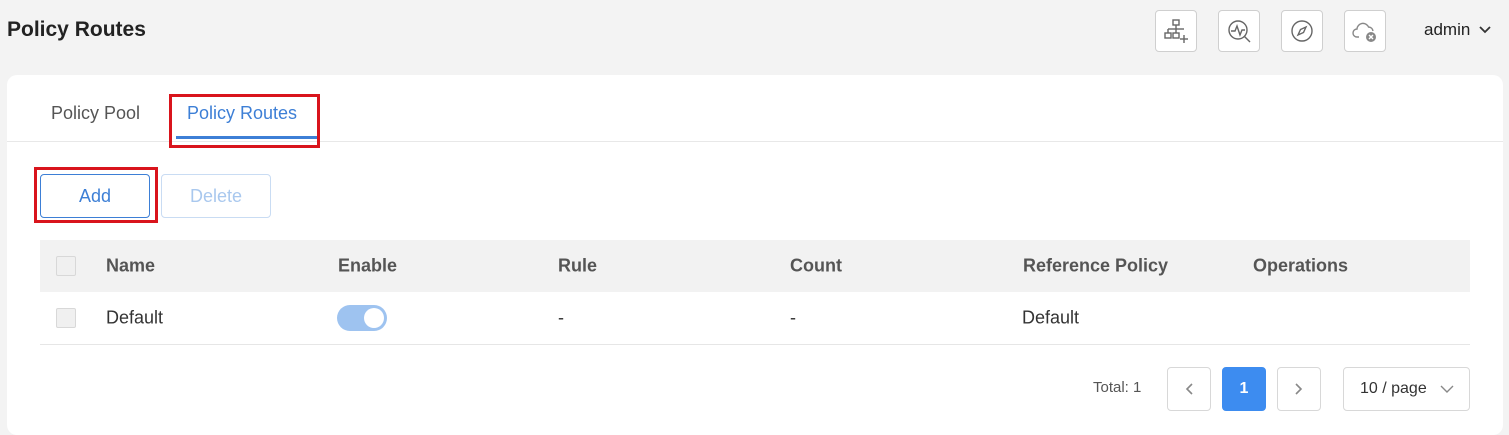 The width and height of the screenshot is (1509, 435). What do you see at coordinates (1301, 265) in the screenshot?
I see `column-header-operations: Operations` at bounding box center [1301, 265].